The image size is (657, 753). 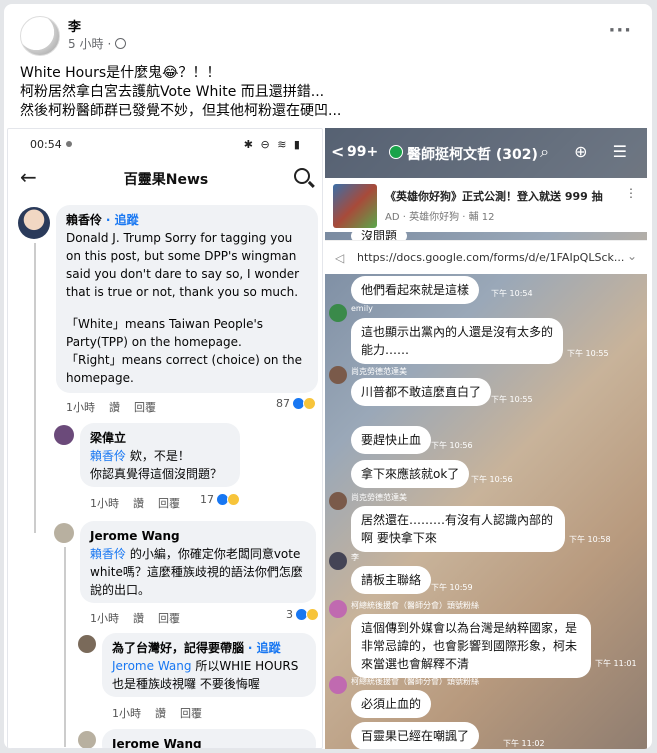 I want to click on reaction-number: 87, so click(x=283, y=403).